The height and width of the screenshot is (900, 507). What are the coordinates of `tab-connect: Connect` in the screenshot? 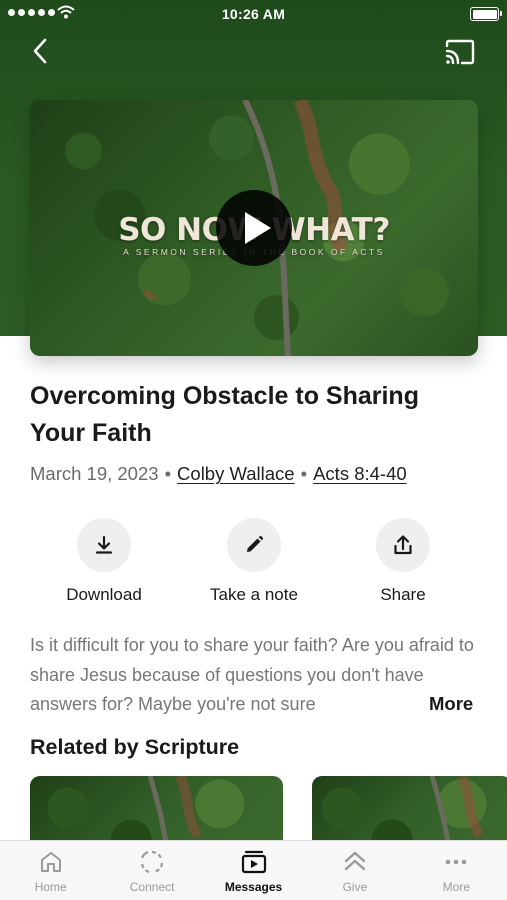 It's located at (151, 870).